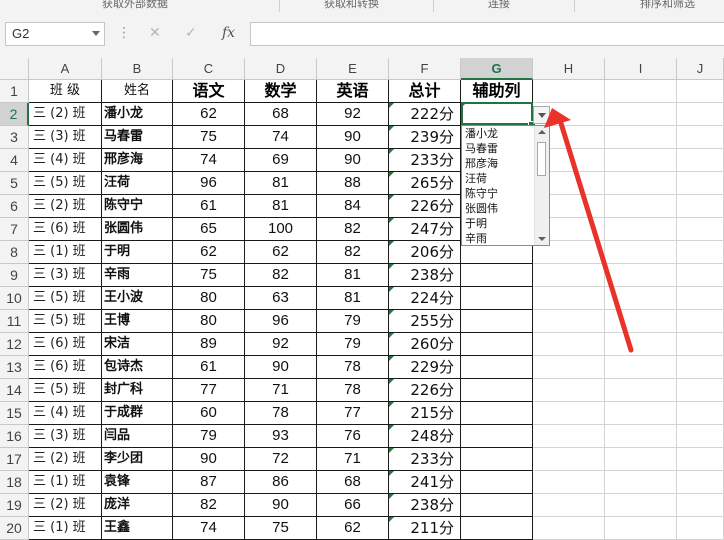 This screenshot has width=724, height=540. I want to click on annotation-arrow, so click(589, 230).